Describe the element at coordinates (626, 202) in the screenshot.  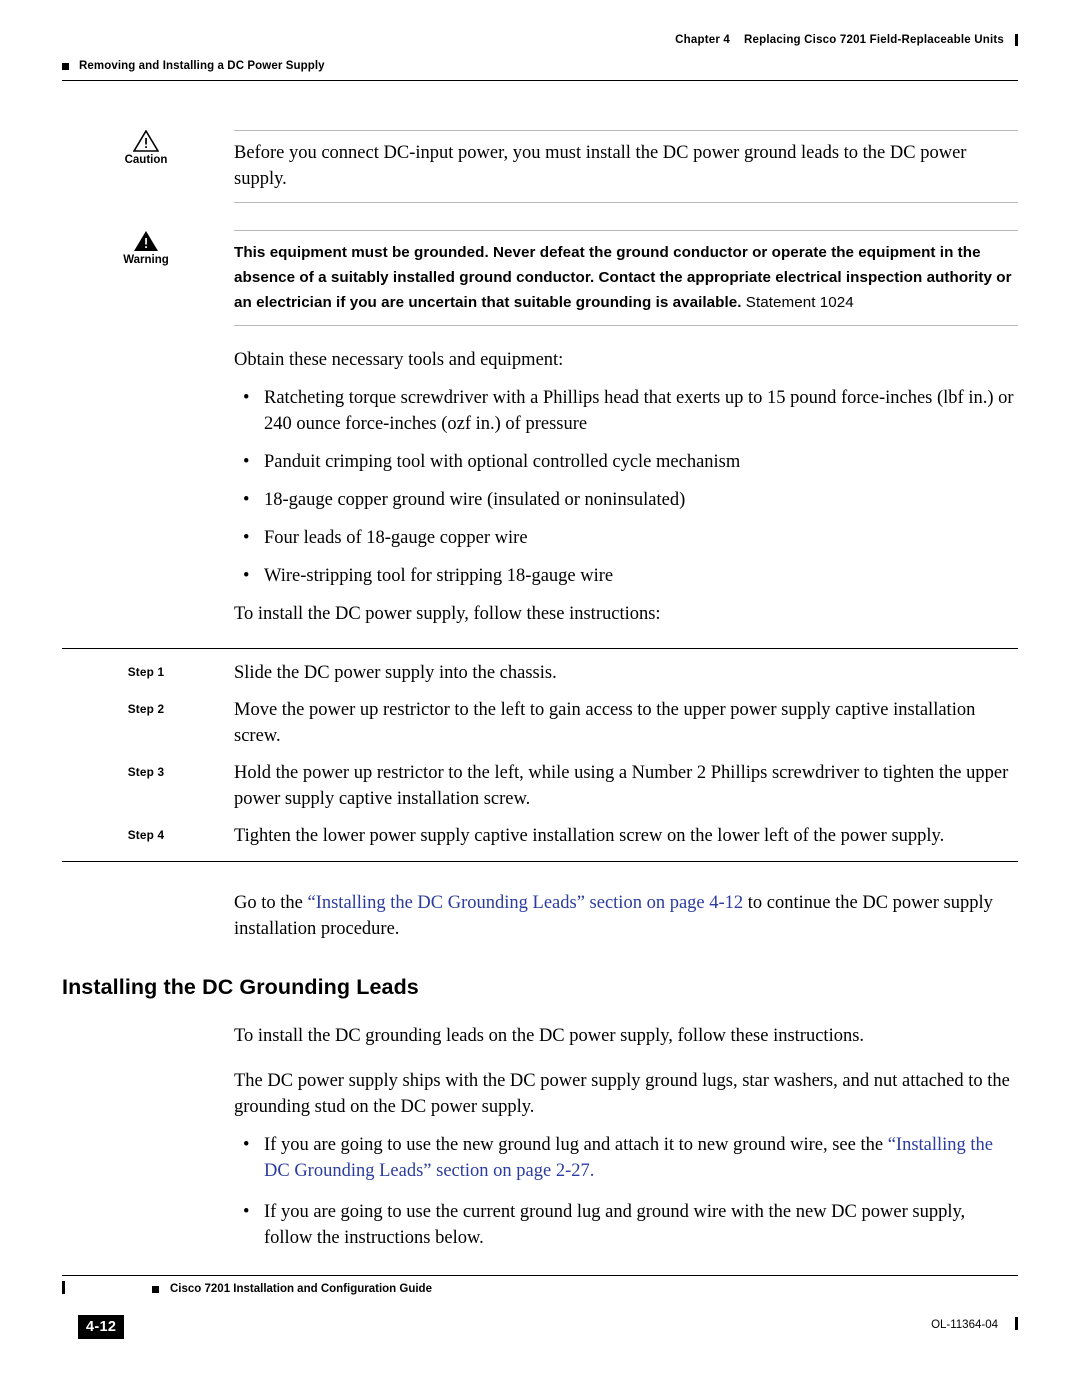
I see `caution-bottom-rule` at that location.